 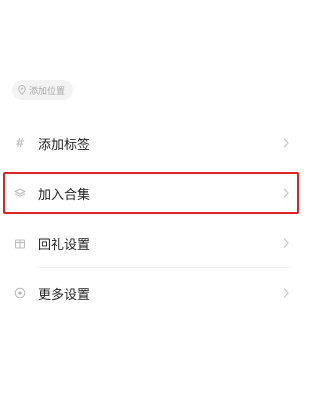 I want to click on menu-item-add-tag: # 添加标签, so click(x=151, y=143).